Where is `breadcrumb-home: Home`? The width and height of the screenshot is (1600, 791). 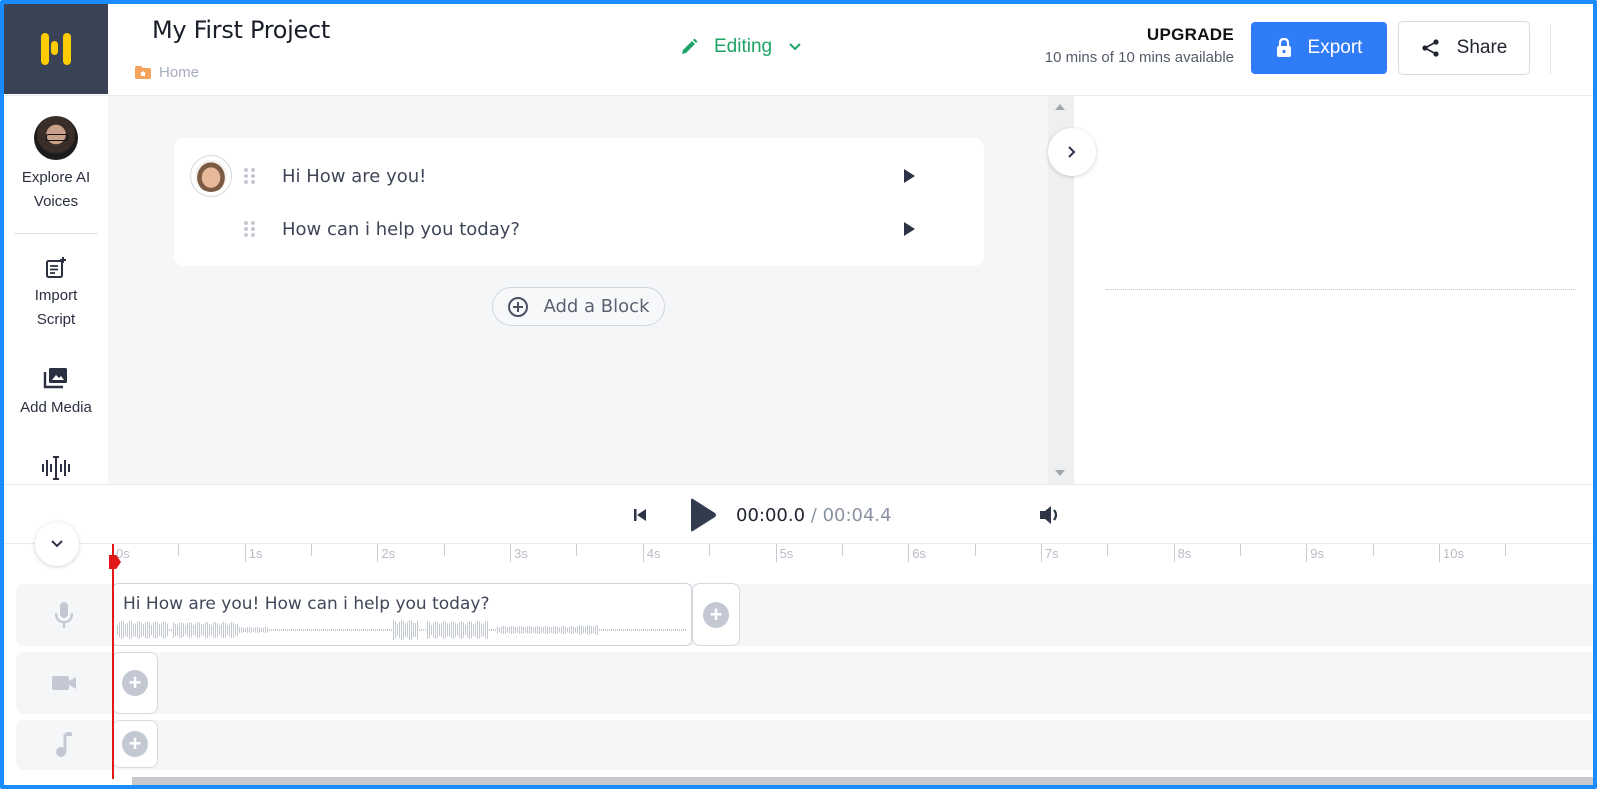
breadcrumb-home: Home is located at coordinates (179, 72).